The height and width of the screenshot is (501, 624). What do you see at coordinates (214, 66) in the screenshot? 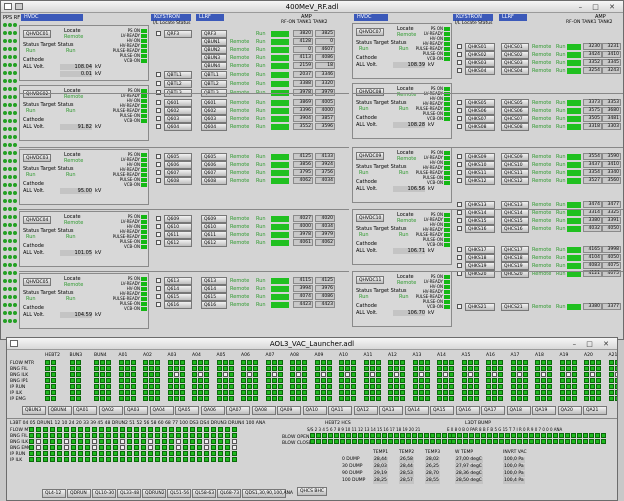
I see `llrf-button: QBUN4` at bounding box center [214, 66].